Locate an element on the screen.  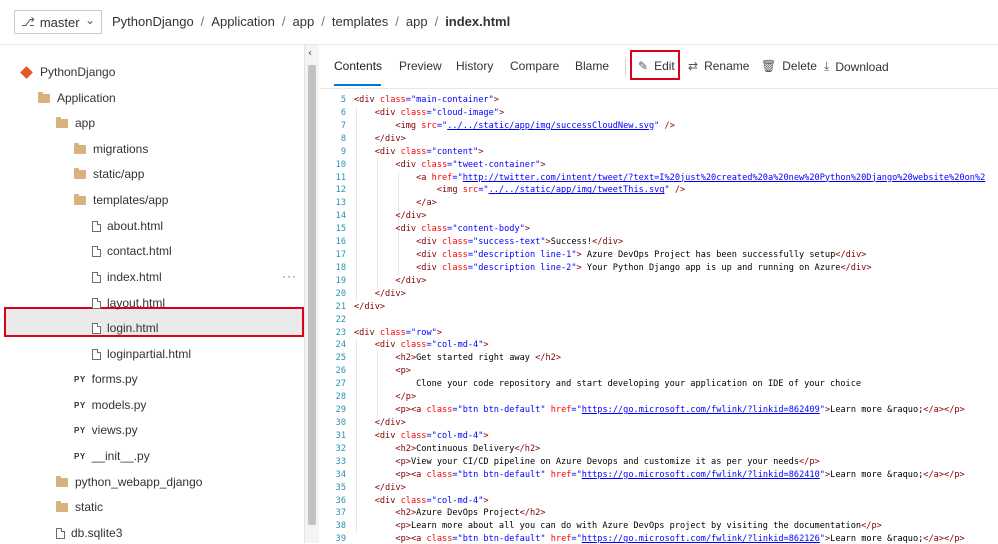
tree-item-contact: contact.html is located at coordinates (132, 251).